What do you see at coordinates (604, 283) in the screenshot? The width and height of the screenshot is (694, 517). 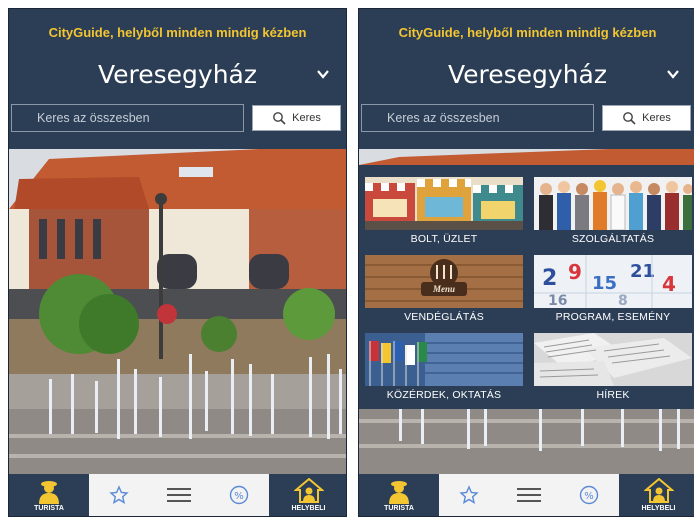 I see `svg-text: 15` at bounding box center [604, 283].